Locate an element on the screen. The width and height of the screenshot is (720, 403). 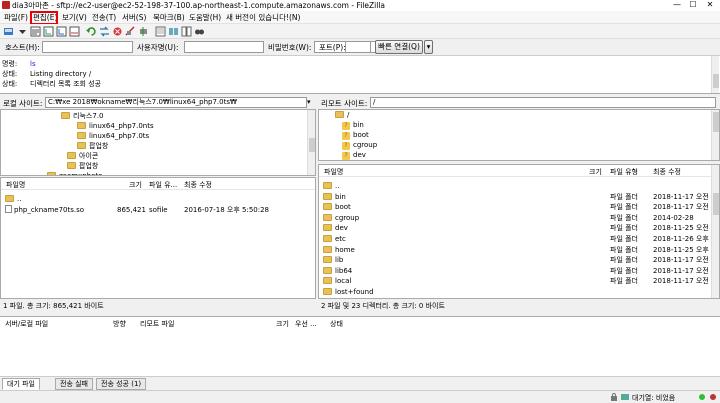
username-label: 사용자명(U): is located at coordinates (158, 47).